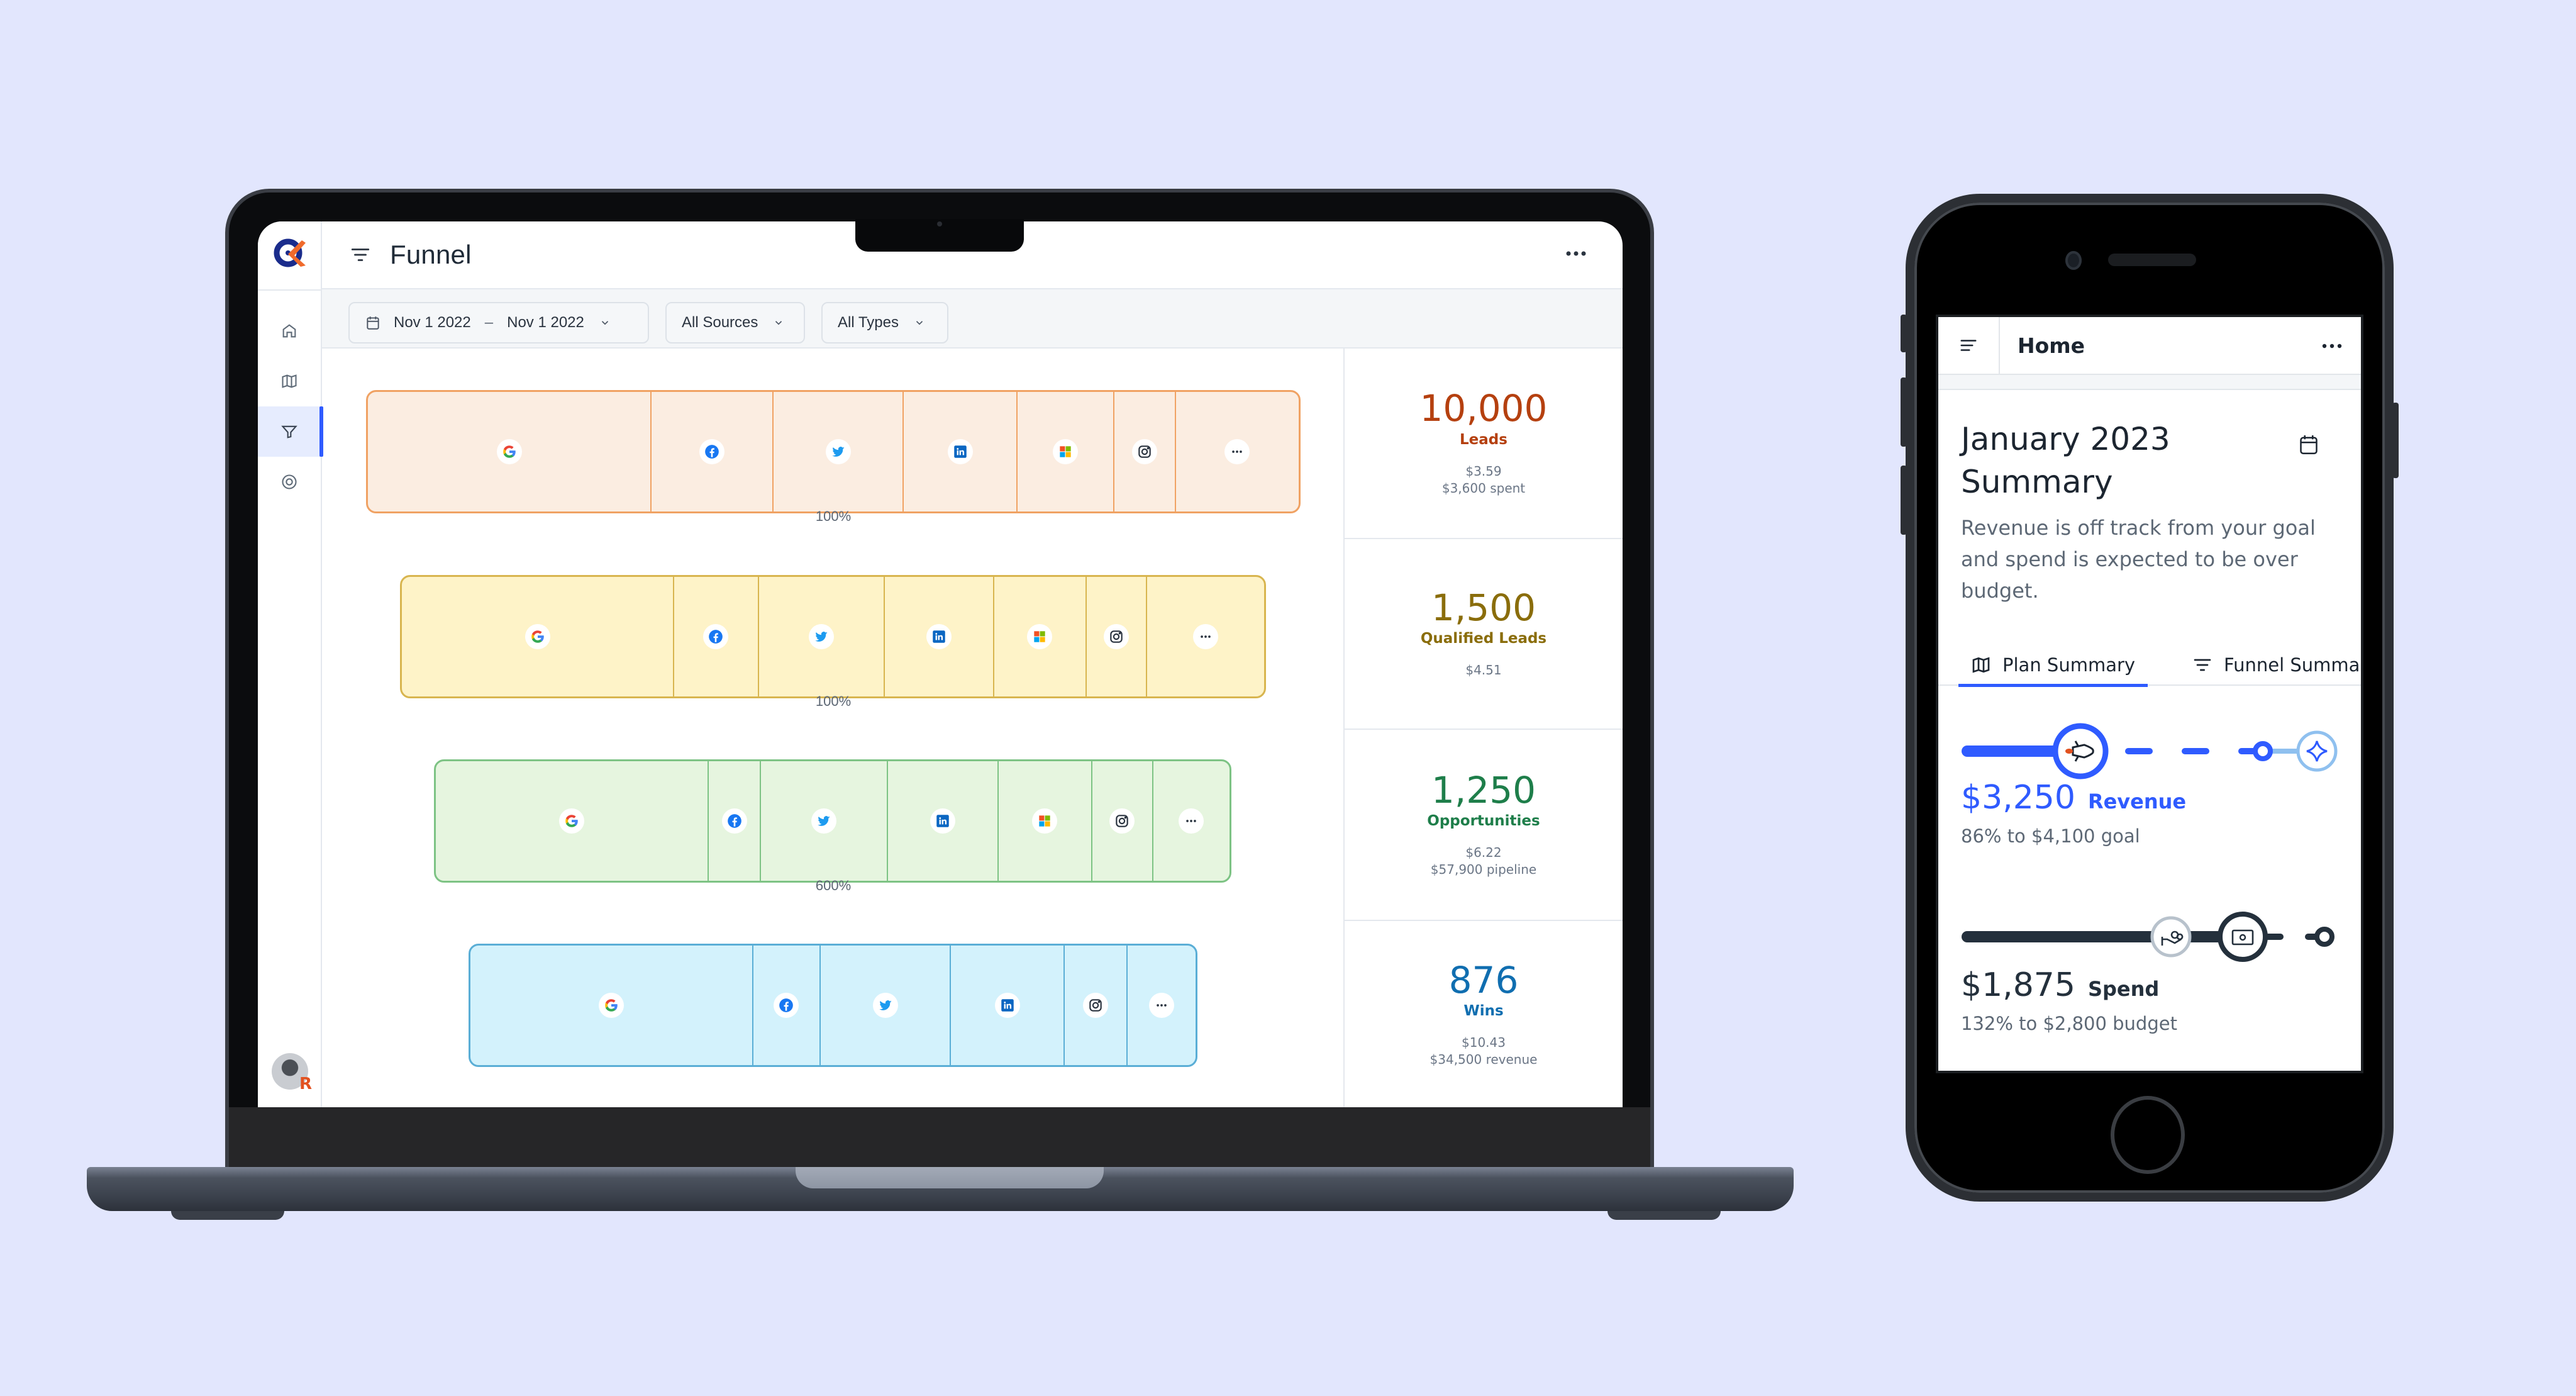 Image resolution: width=2576 pixels, height=1396 pixels. What do you see at coordinates (1484, 1014) in the screenshot?
I see `stat-card-wins: 876 Wins $10.43 $34,500 revenue` at bounding box center [1484, 1014].